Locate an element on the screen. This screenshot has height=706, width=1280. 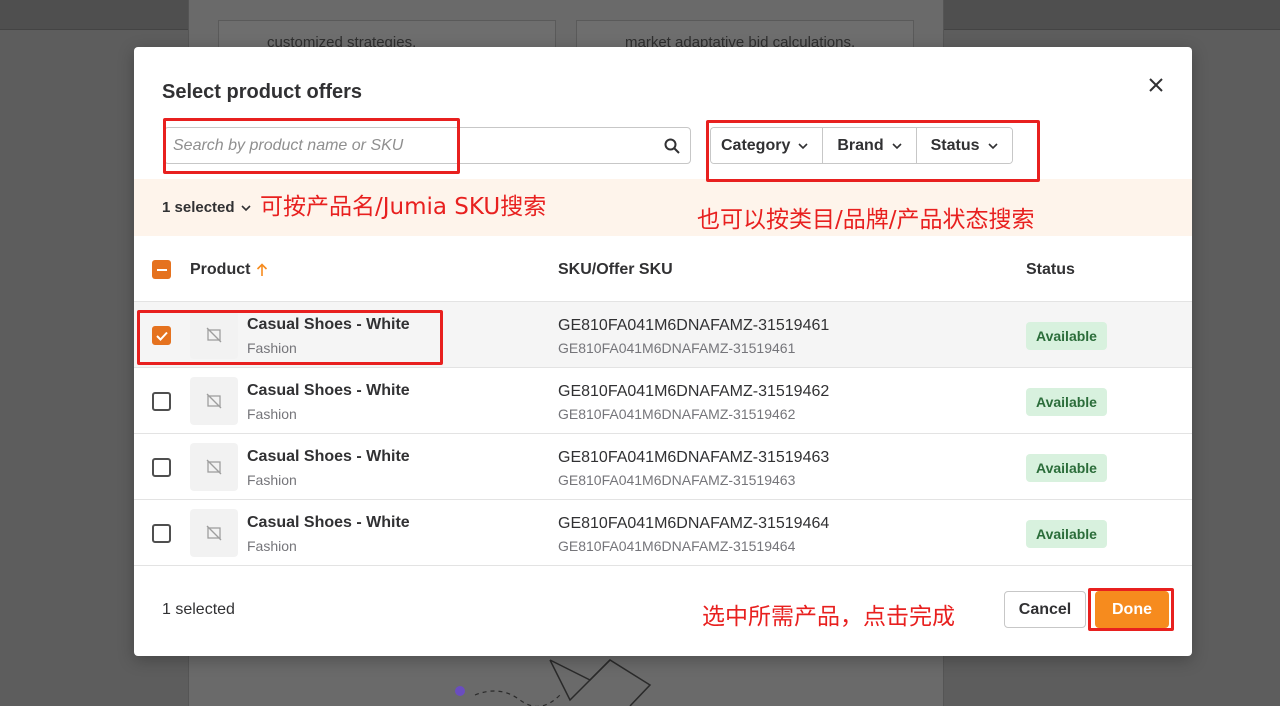
footer-selected-count: 1 selected is located at coordinates (198, 609).